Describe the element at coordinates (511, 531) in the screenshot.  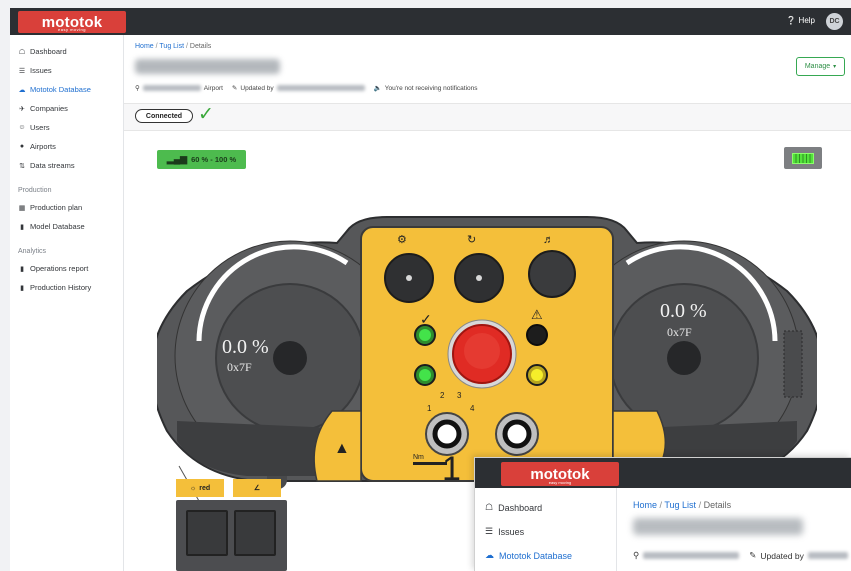
I see `overlay-sidebar-label: Issues` at that location.